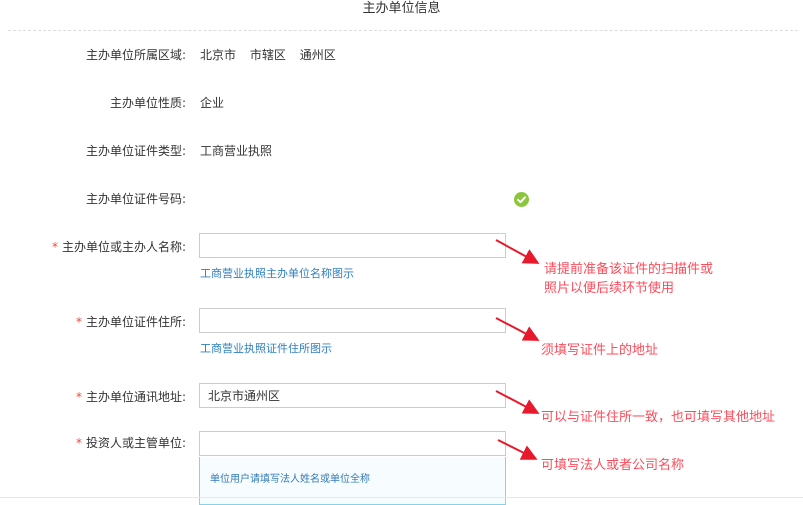 Image resolution: width=803 pixels, height=505 pixels. I want to click on nature-value: 企业, so click(212, 103).